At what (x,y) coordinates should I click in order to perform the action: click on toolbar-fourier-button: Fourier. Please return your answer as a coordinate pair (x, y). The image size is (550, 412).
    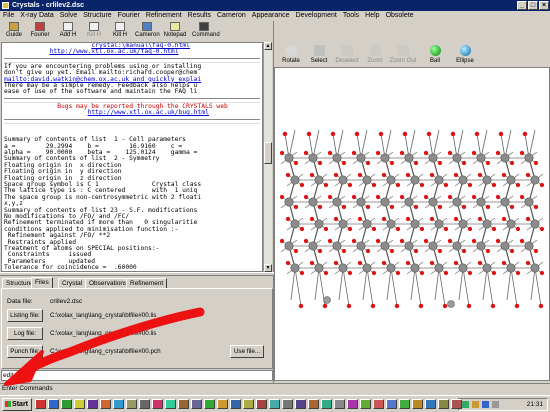
    Looking at the image, I should click on (40, 31).